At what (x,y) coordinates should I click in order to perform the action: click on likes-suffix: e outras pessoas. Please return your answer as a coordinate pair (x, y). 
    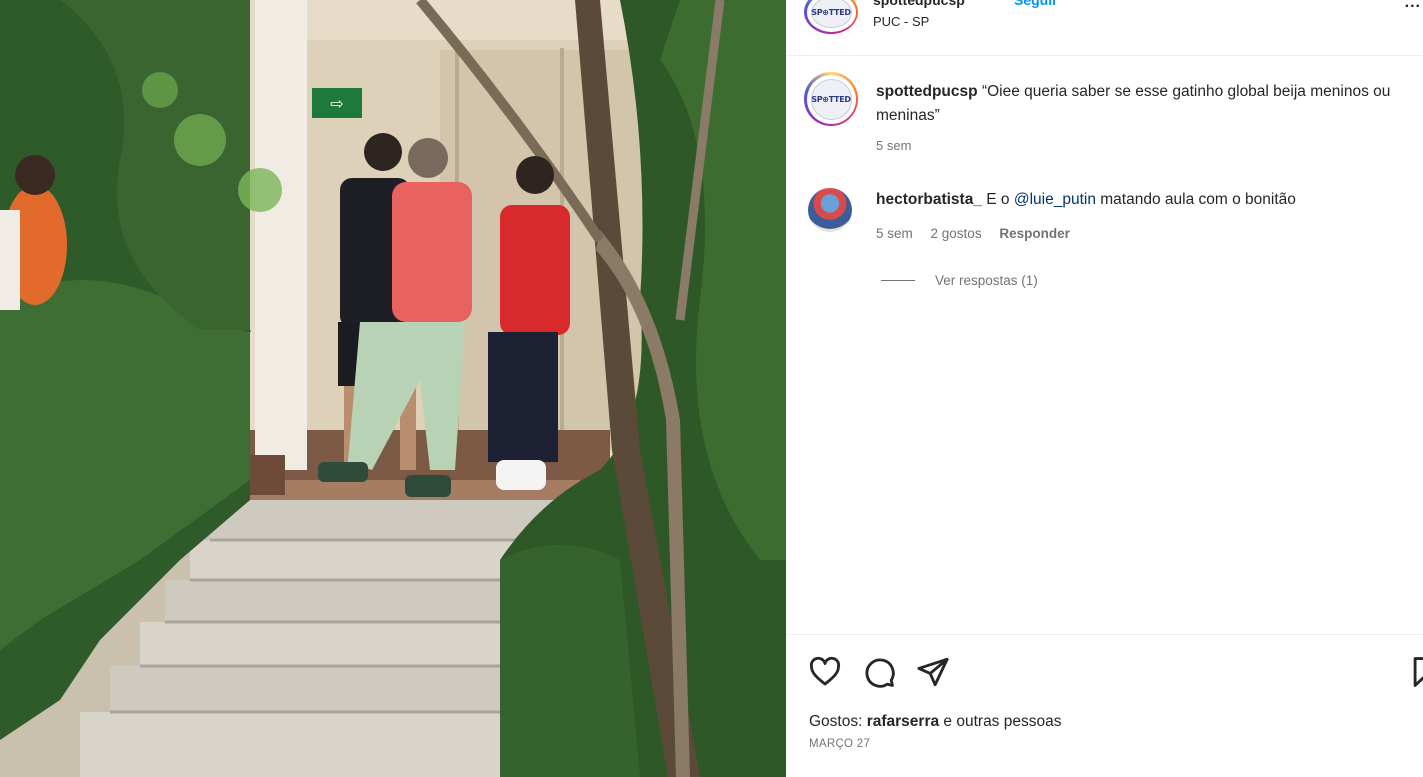
    Looking at the image, I should click on (1000, 721).